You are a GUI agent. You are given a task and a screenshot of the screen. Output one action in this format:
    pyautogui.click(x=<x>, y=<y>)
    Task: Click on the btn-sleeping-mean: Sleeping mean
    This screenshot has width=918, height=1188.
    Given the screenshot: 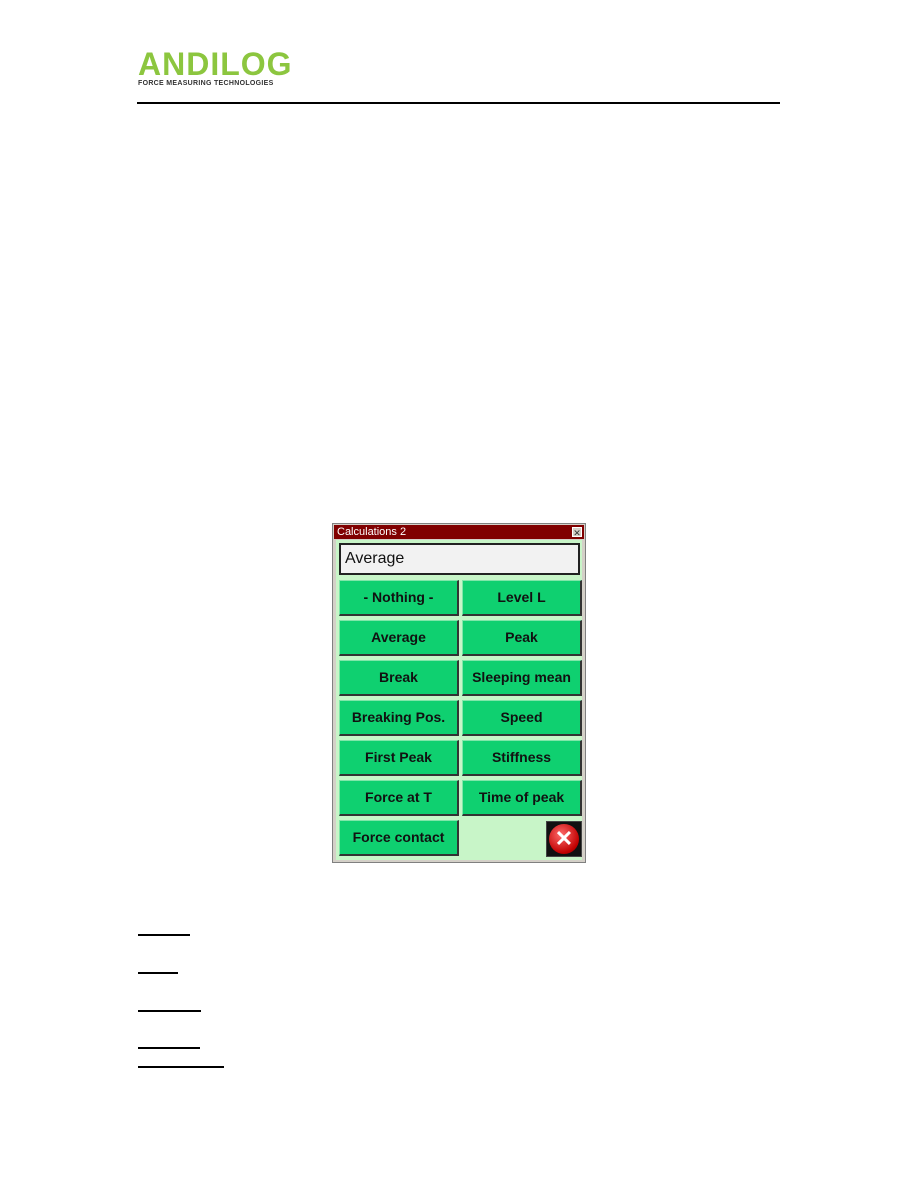 What is the action you would take?
    pyautogui.click(x=522, y=678)
    